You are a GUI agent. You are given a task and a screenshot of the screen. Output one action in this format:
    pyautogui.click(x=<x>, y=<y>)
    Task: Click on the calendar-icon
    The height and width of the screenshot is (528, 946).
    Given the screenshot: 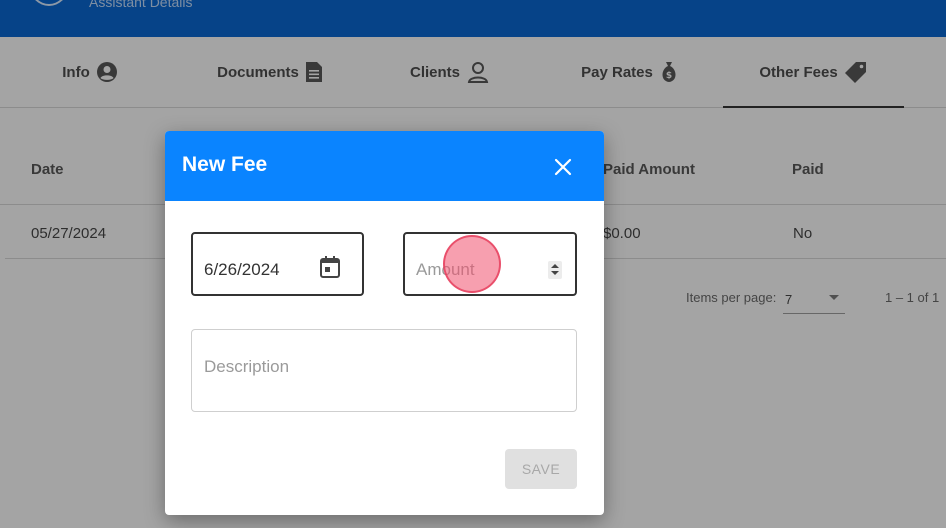 What is the action you would take?
    pyautogui.click(x=330, y=267)
    